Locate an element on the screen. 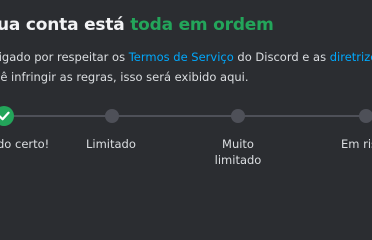  community-guidelines-link: diretrizes is located at coordinates (351, 57).